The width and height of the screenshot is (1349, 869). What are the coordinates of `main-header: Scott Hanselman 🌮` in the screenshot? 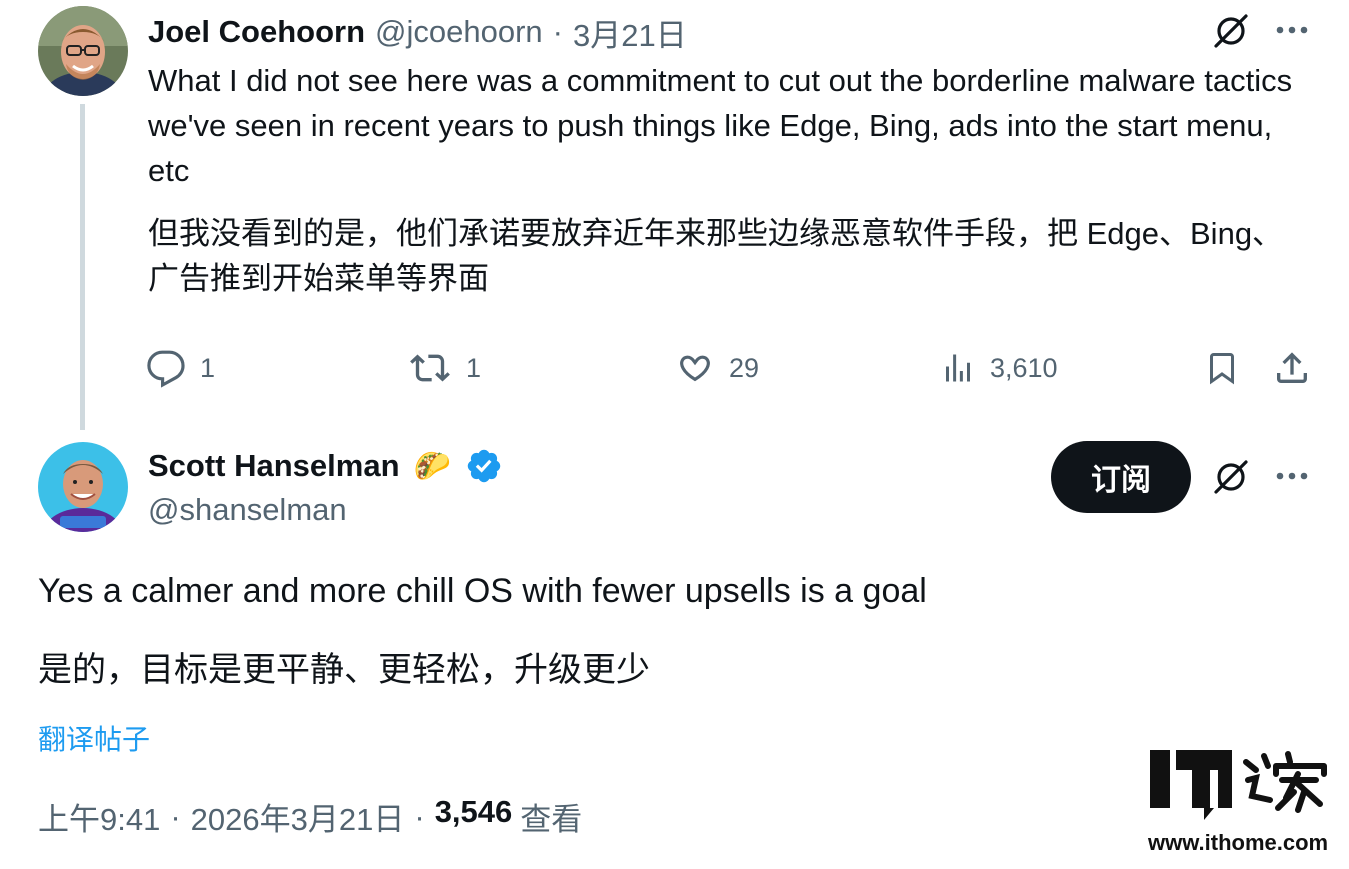 It's located at (325, 466).